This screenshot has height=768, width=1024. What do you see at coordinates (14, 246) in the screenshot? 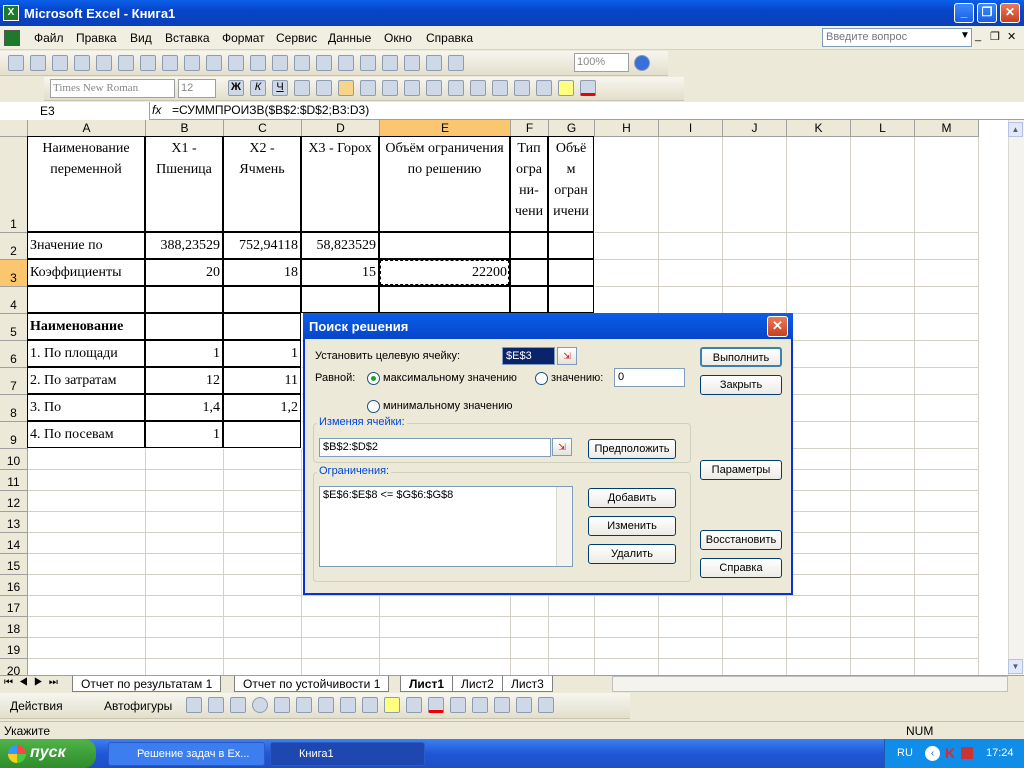
I see `row-header-2: 2` at bounding box center [14, 246].